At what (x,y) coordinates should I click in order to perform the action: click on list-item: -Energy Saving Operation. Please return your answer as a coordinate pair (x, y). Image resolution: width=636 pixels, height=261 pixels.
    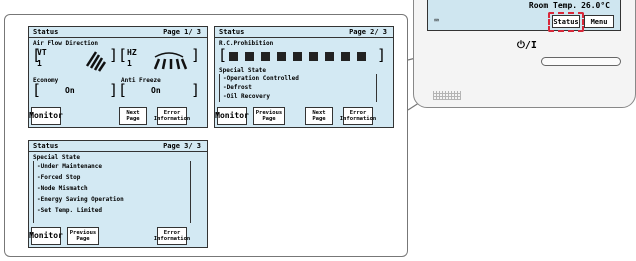
    Looking at the image, I should click on (80, 199).